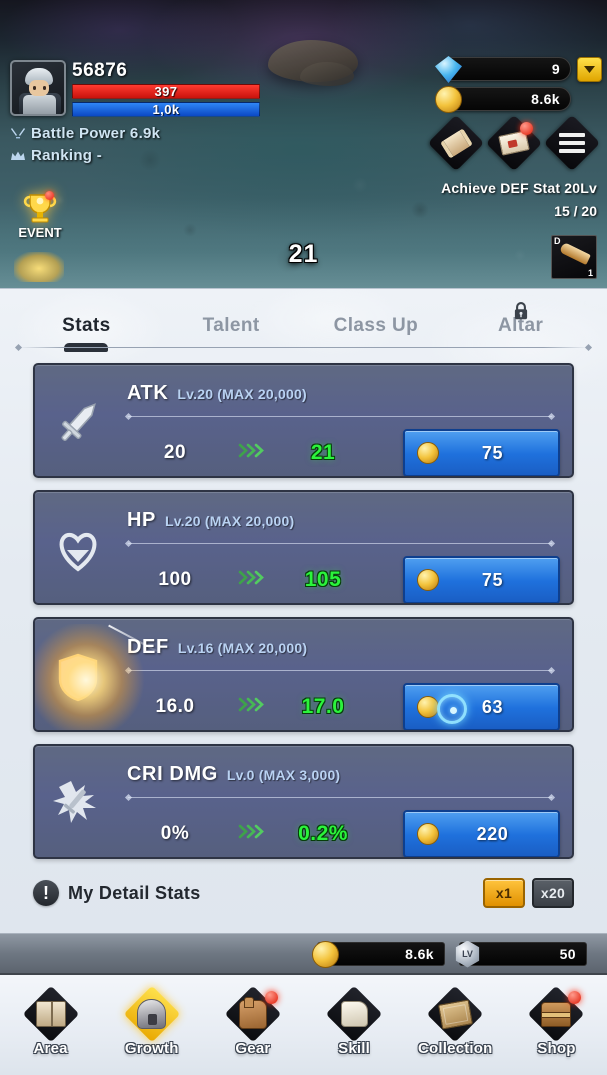 The width and height of the screenshot is (607, 1075). What do you see at coordinates (96, 133) in the screenshot?
I see `battle-power-label: Battle Power 6.9k` at bounding box center [96, 133].